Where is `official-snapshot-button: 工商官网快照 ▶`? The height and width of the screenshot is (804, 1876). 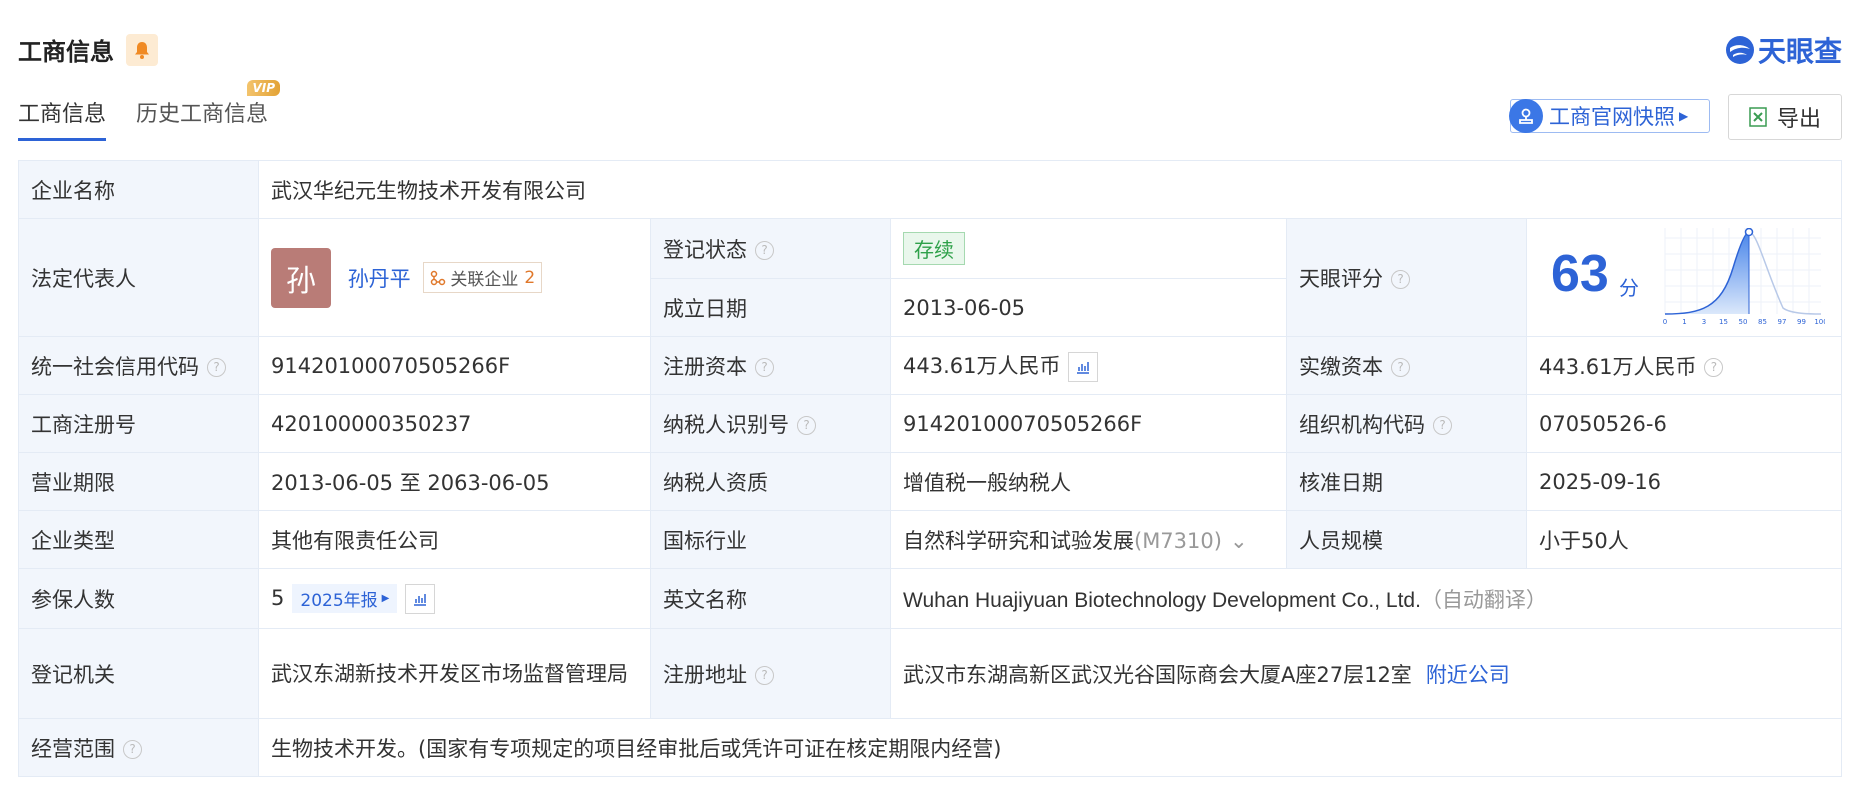 official-snapshot-button: 工商官网快照 ▶ is located at coordinates (1609, 116).